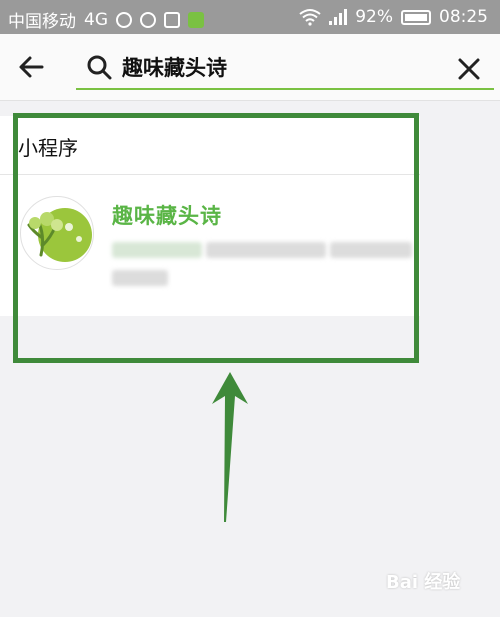 The image size is (500, 617). I want to click on status-bar-right: 92% 08:25, so click(393, 17).